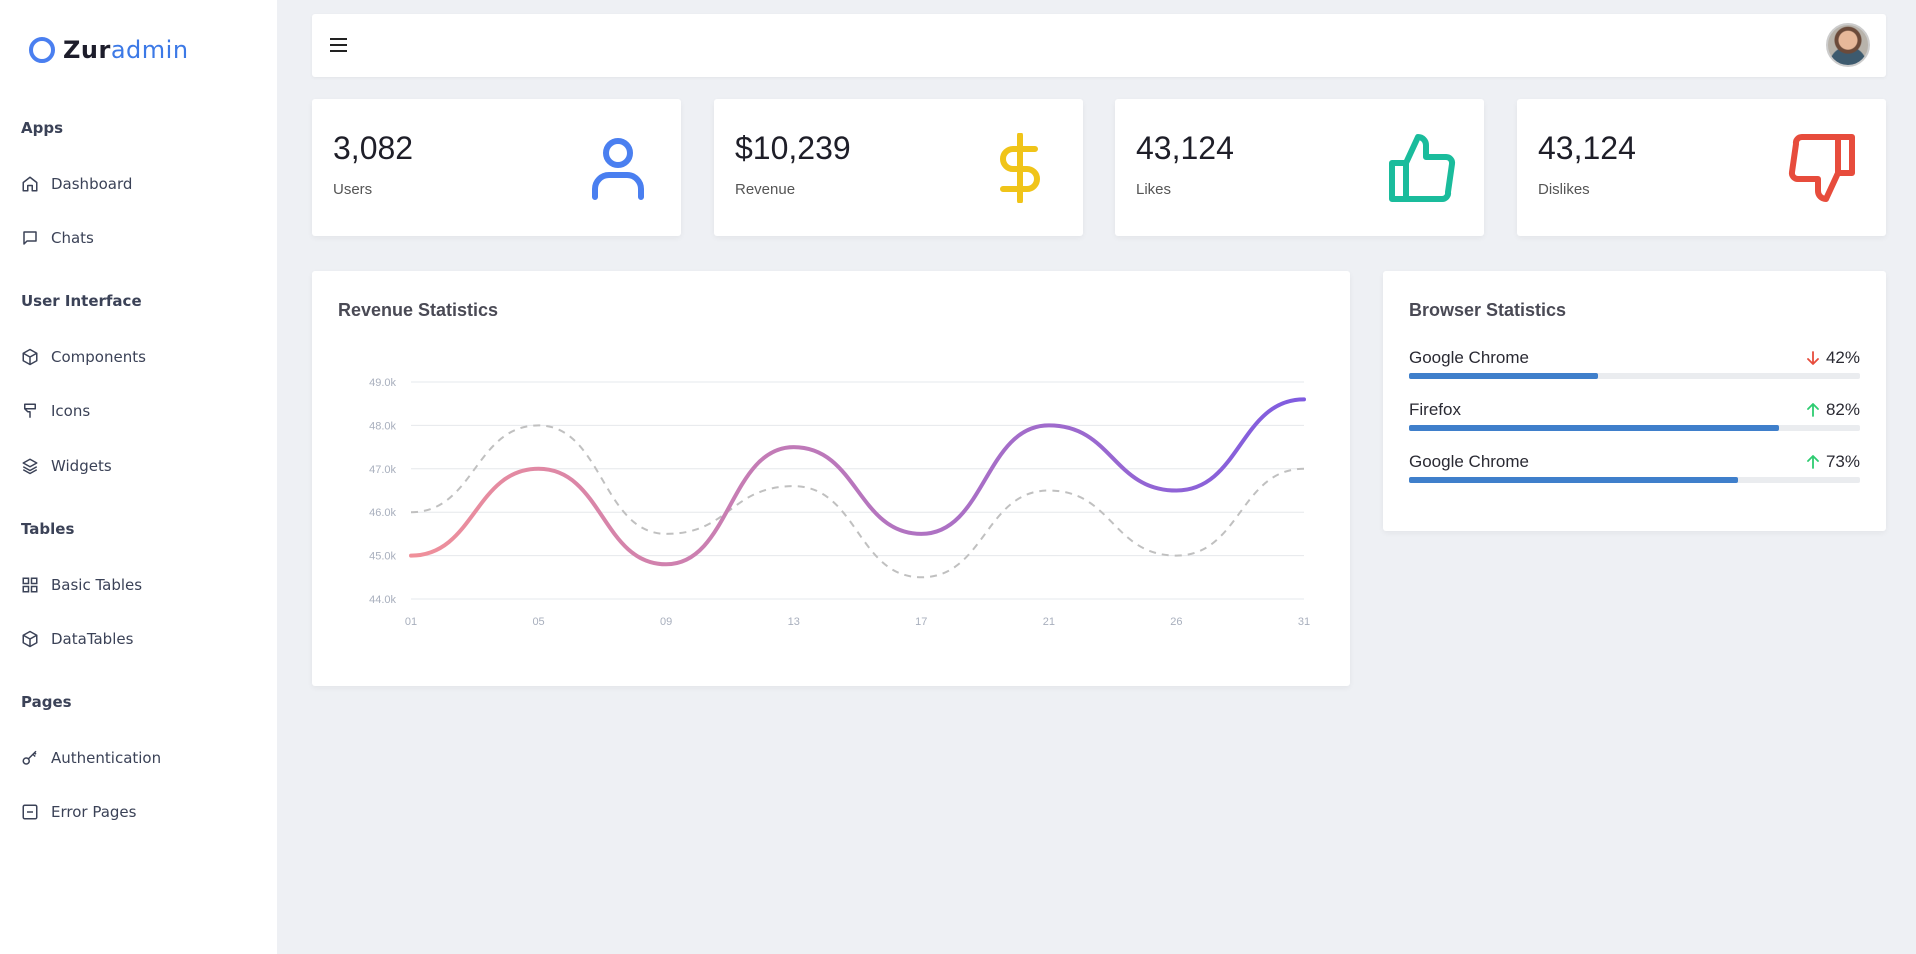 This screenshot has width=1916, height=954. What do you see at coordinates (411, 622) in the screenshot?
I see `x-tick-label: 01` at bounding box center [411, 622].